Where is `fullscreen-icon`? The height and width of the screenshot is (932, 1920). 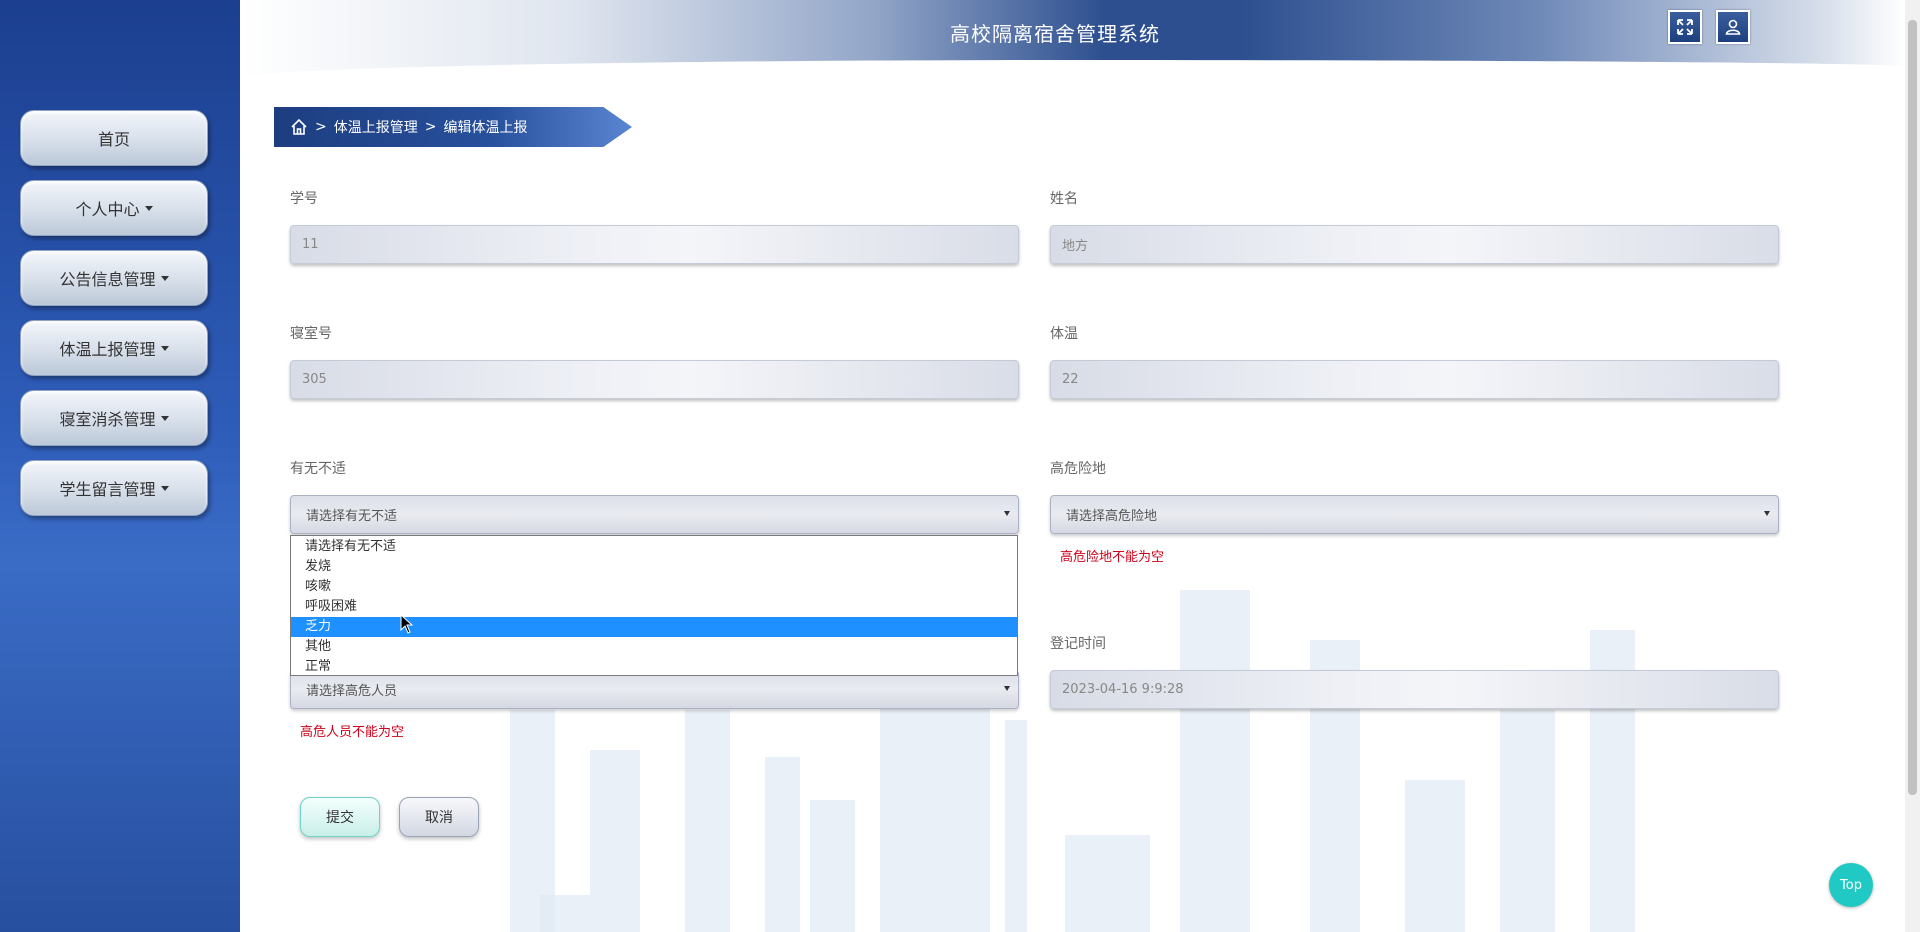
fullscreen-icon is located at coordinates (1685, 27).